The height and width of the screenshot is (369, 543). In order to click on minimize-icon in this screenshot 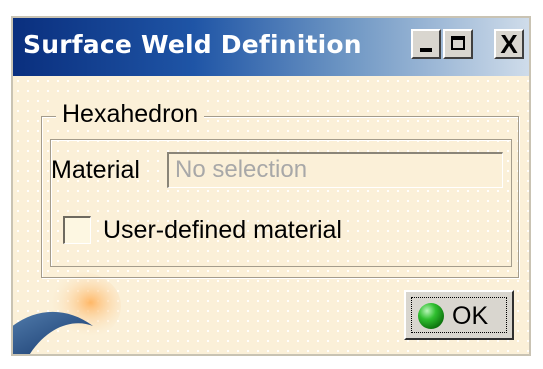, I will do `click(426, 50)`.